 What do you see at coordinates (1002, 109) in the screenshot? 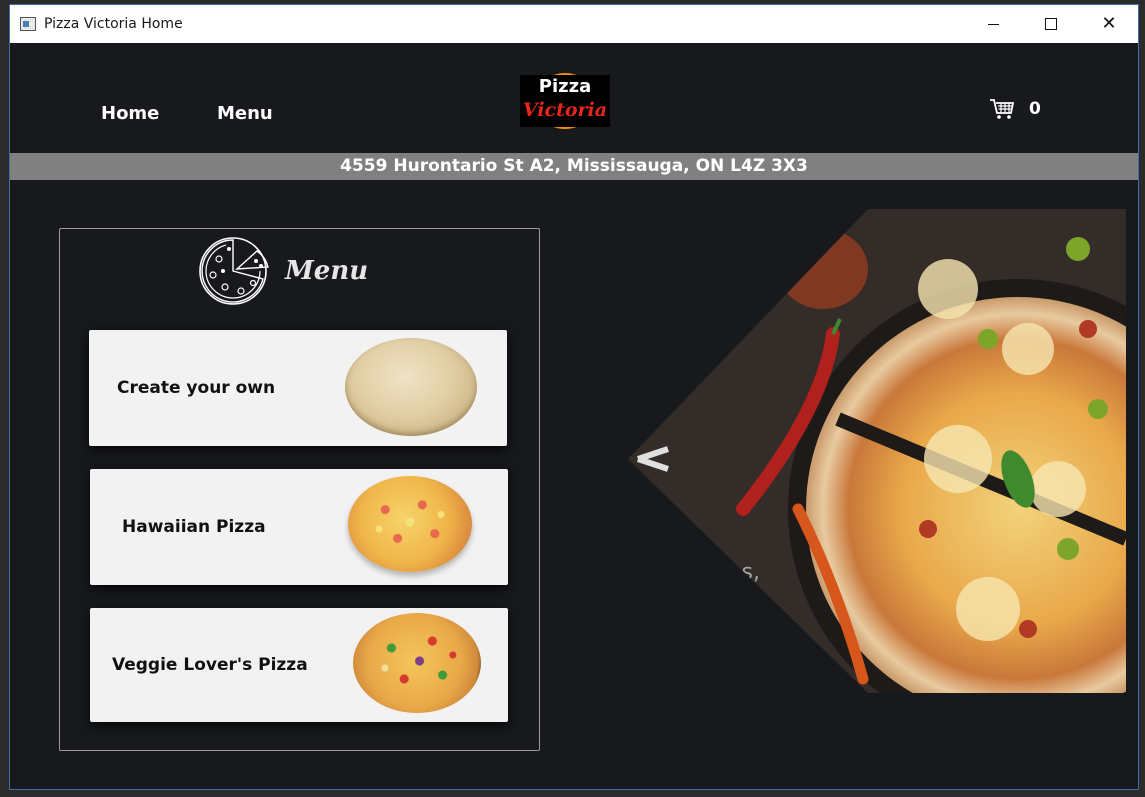
I see `shopping-cart-icon` at bounding box center [1002, 109].